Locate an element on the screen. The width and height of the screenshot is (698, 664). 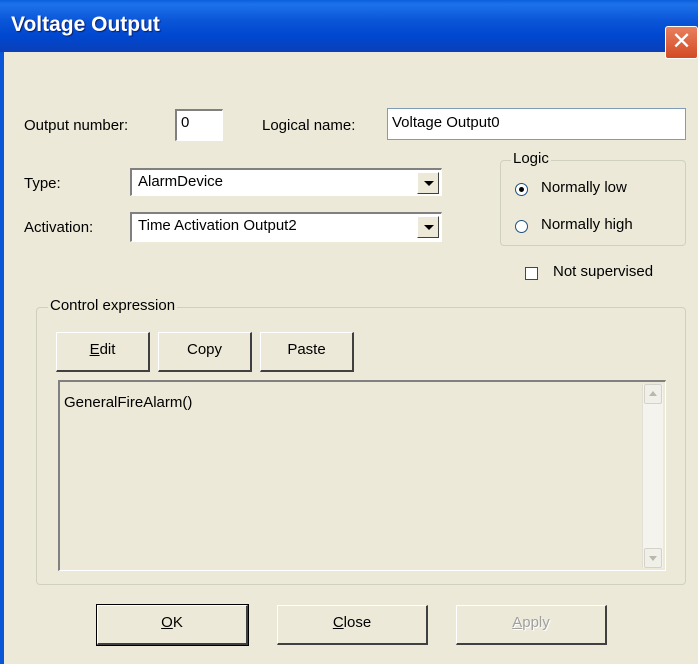
ok-rest: K is located at coordinates (177, 622).